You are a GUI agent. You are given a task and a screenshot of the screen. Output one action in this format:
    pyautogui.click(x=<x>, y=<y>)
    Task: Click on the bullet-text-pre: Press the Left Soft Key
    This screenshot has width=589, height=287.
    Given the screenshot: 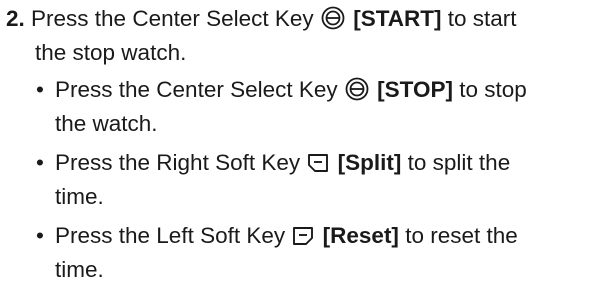 What is the action you would take?
    pyautogui.click(x=170, y=235)
    